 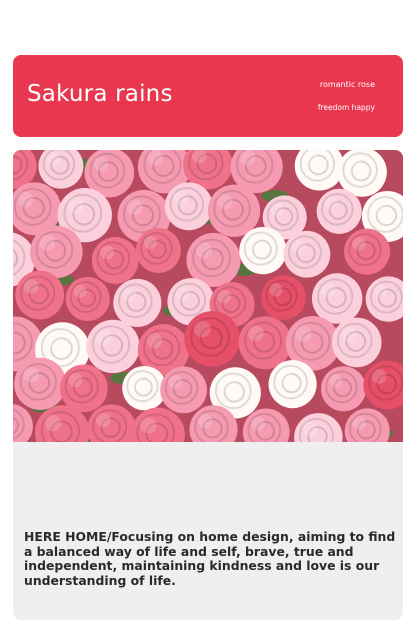 What do you see at coordinates (347, 84) in the screenshot?
I see `banner-tag-romantic: romantic rose` at bounding box center [347, 84].